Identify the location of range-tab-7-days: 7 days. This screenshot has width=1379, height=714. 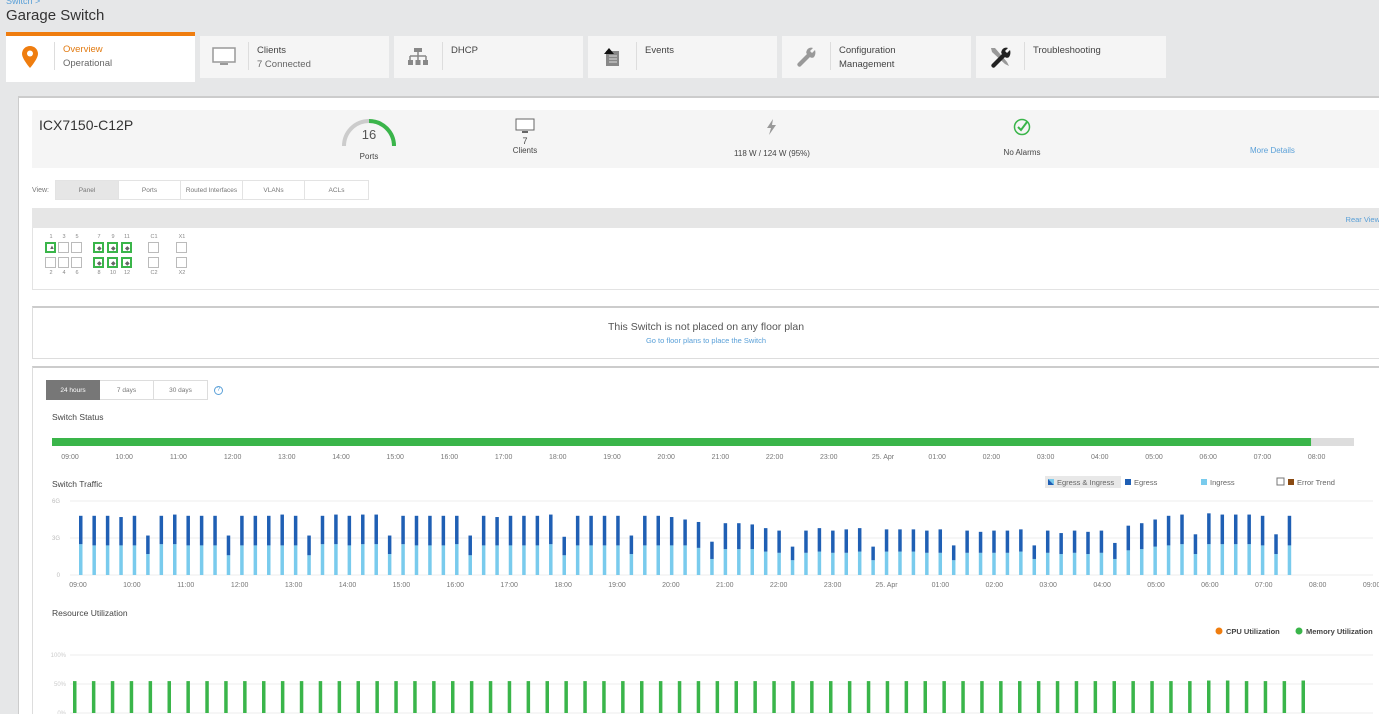
(127, 390).